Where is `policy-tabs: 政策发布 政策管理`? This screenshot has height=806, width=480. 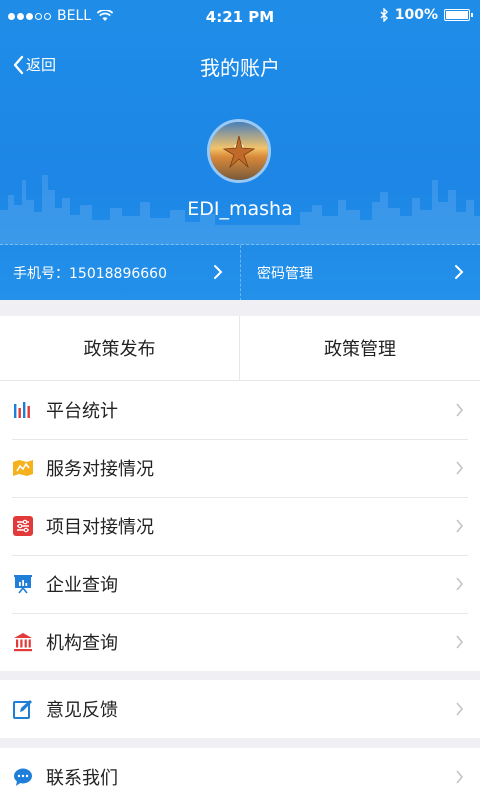
policy-tabs: 政策发布 政策管理 is located at coordinates (240, 348).